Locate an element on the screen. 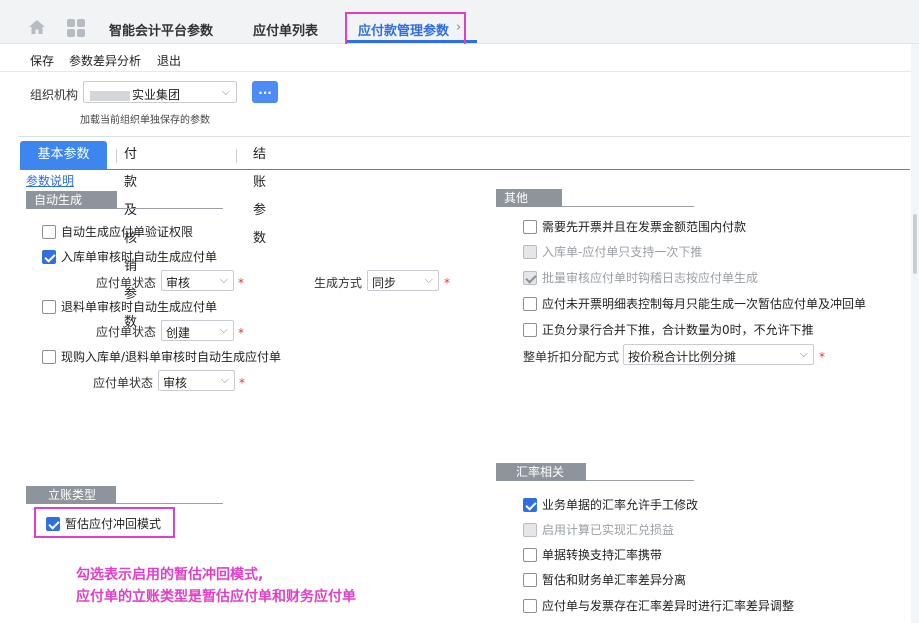 The image size is (919, 623). org-select: 实业集团 ⌵ is located at coordinates (160, 92).